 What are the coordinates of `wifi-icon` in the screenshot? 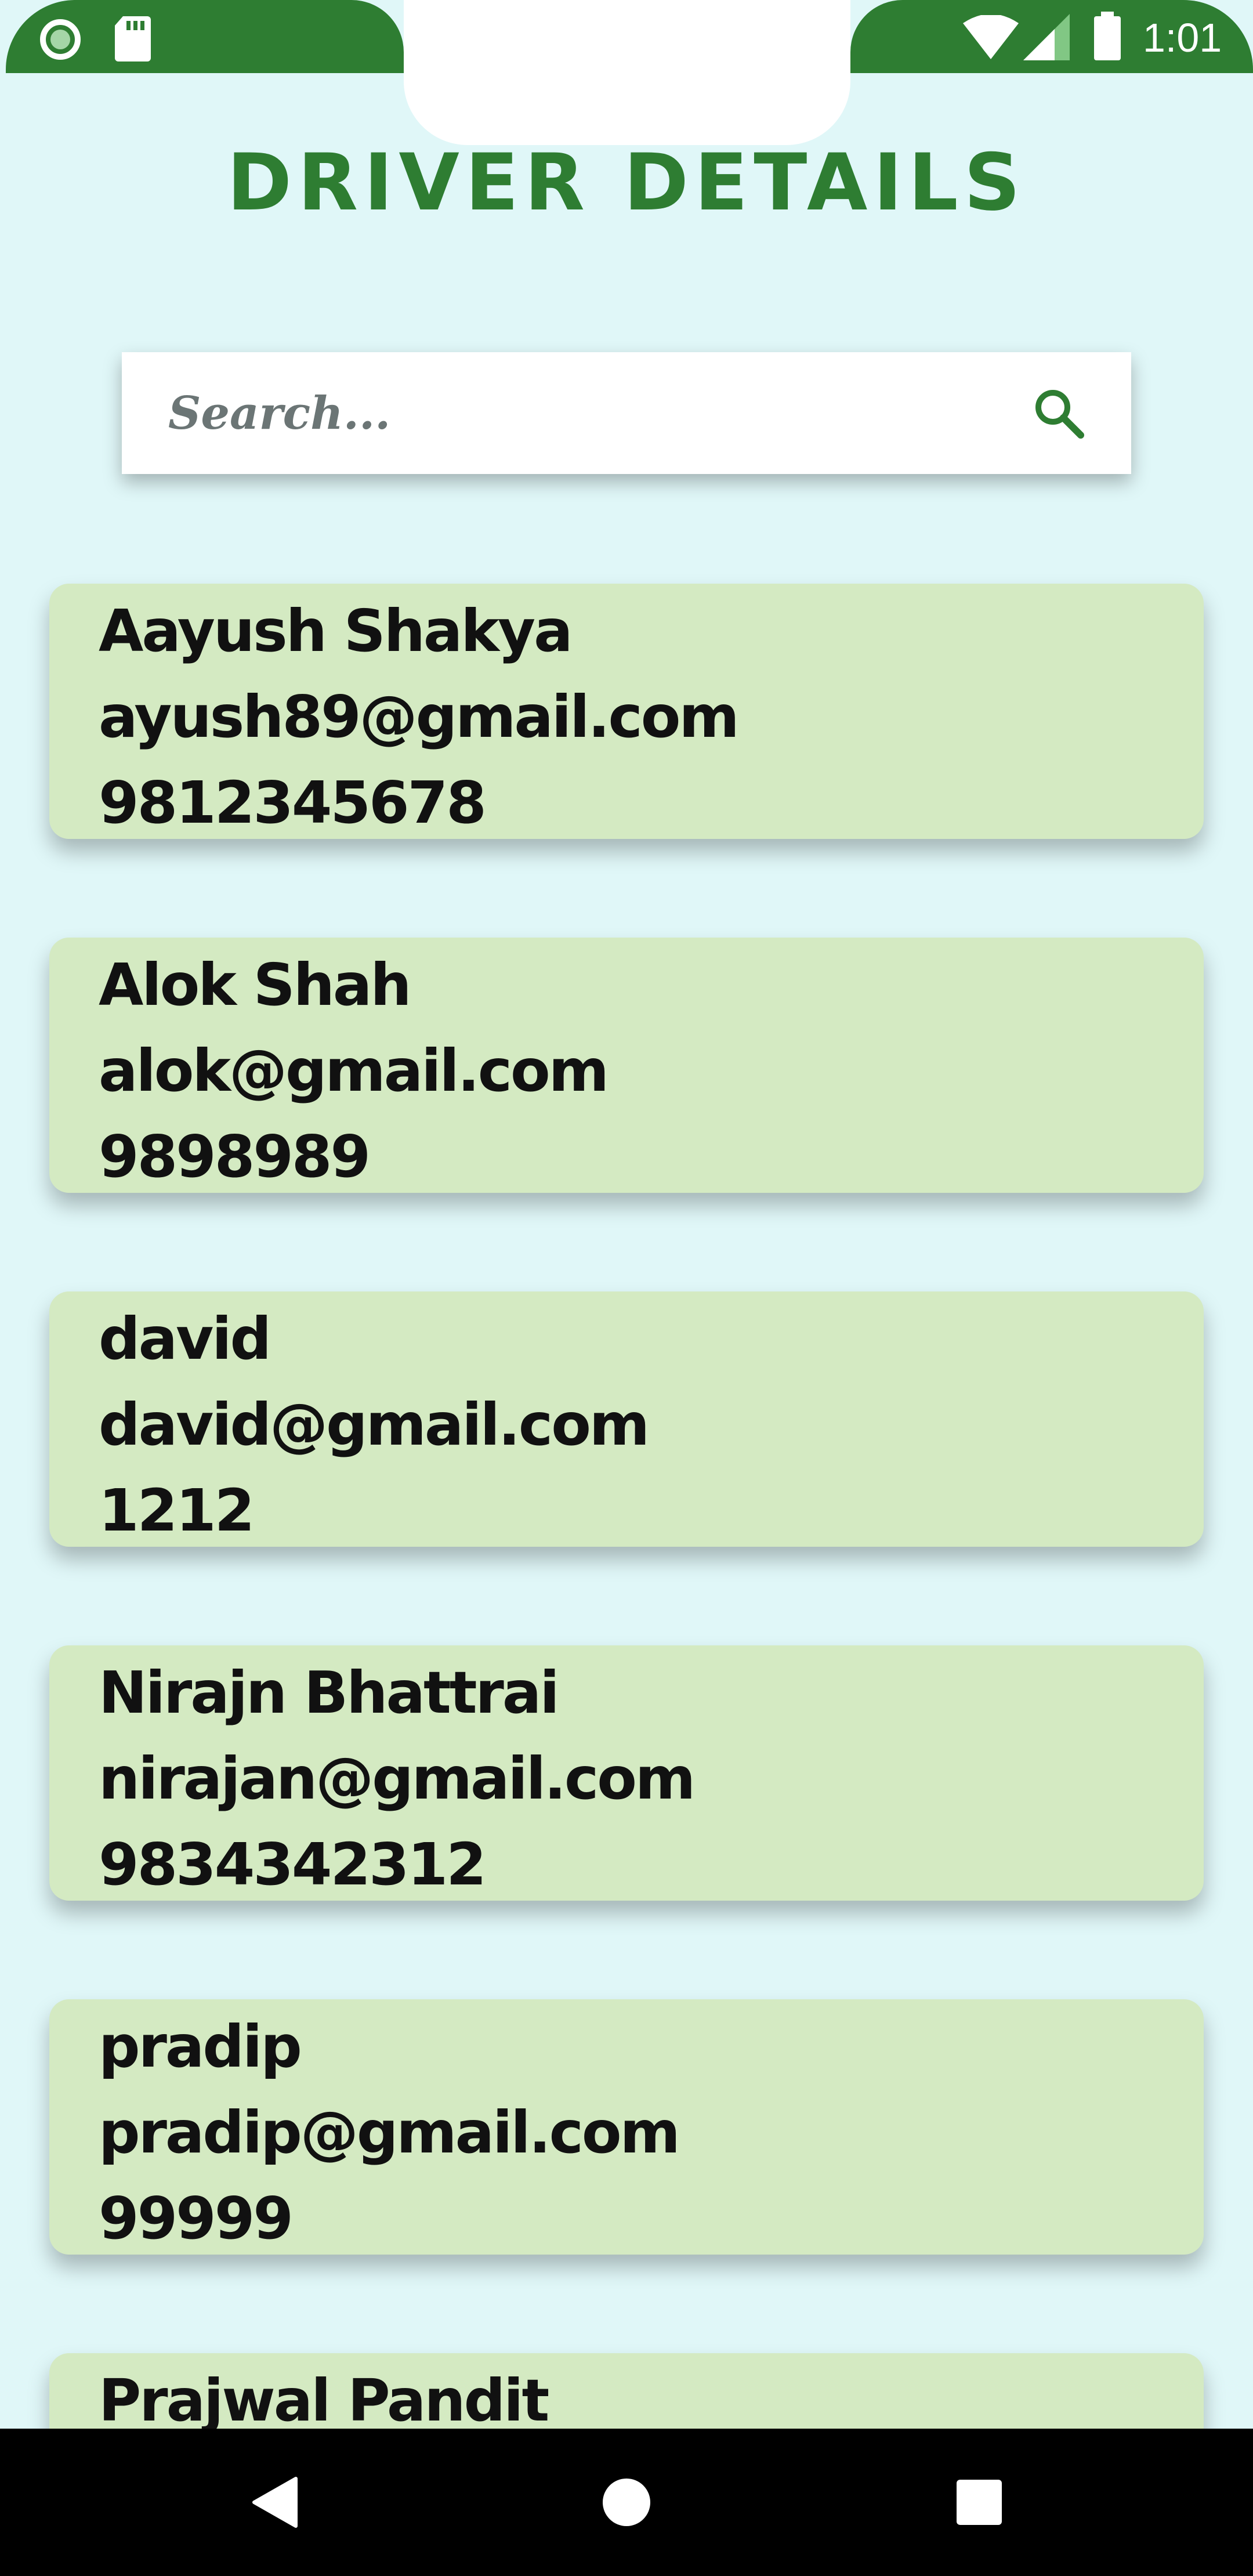 It's located at (991, 37).